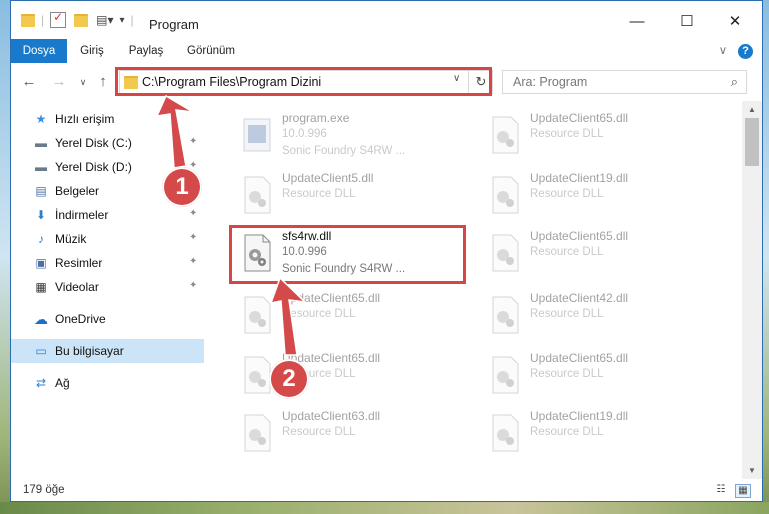 This screenshot has height=514, width=769. I want to click on status-bar: 179 öğe ☷ ▦, so click(386, 490).